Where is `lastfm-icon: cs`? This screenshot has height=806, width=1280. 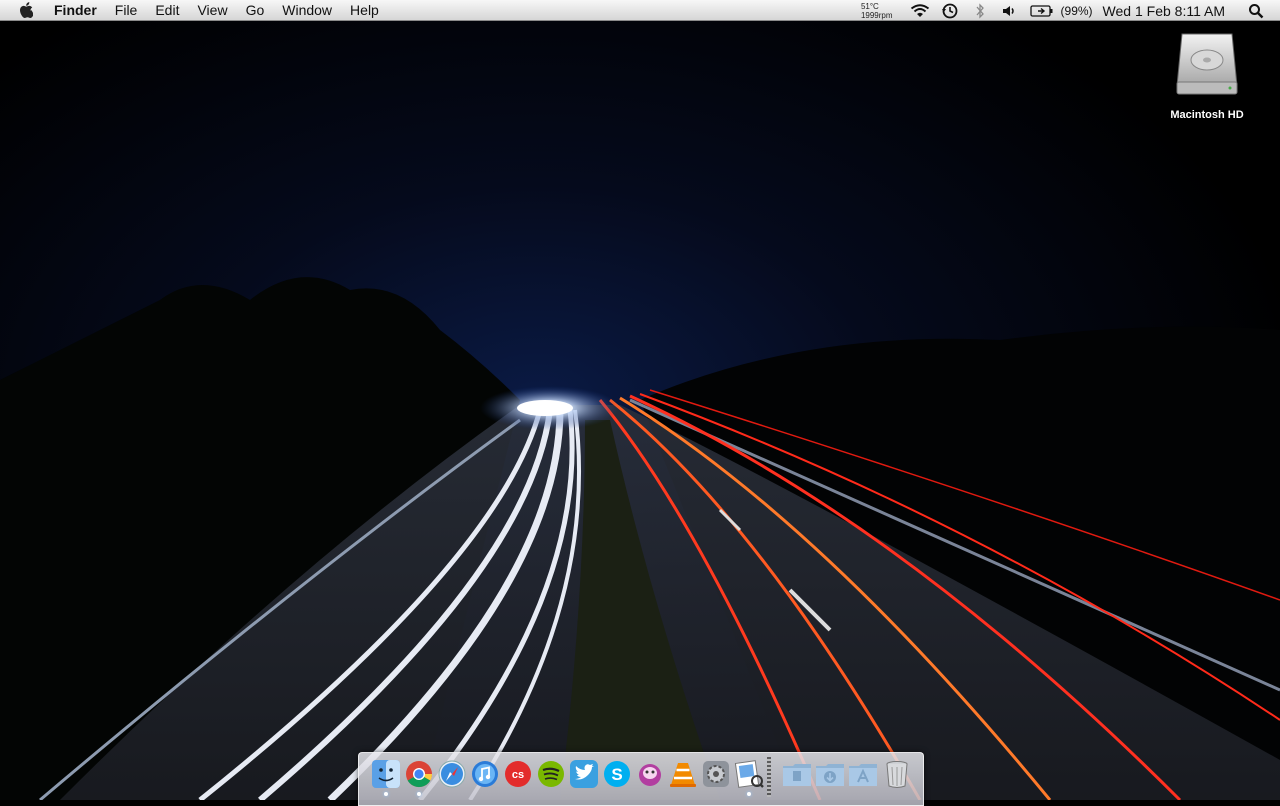
lastfm-icon: cs is located at coordinates (518, 774).